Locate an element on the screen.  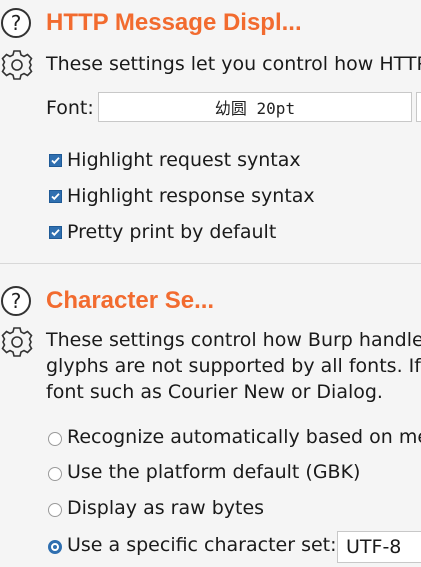
pretty-print-checkbox is located at coordinates (55, 232).